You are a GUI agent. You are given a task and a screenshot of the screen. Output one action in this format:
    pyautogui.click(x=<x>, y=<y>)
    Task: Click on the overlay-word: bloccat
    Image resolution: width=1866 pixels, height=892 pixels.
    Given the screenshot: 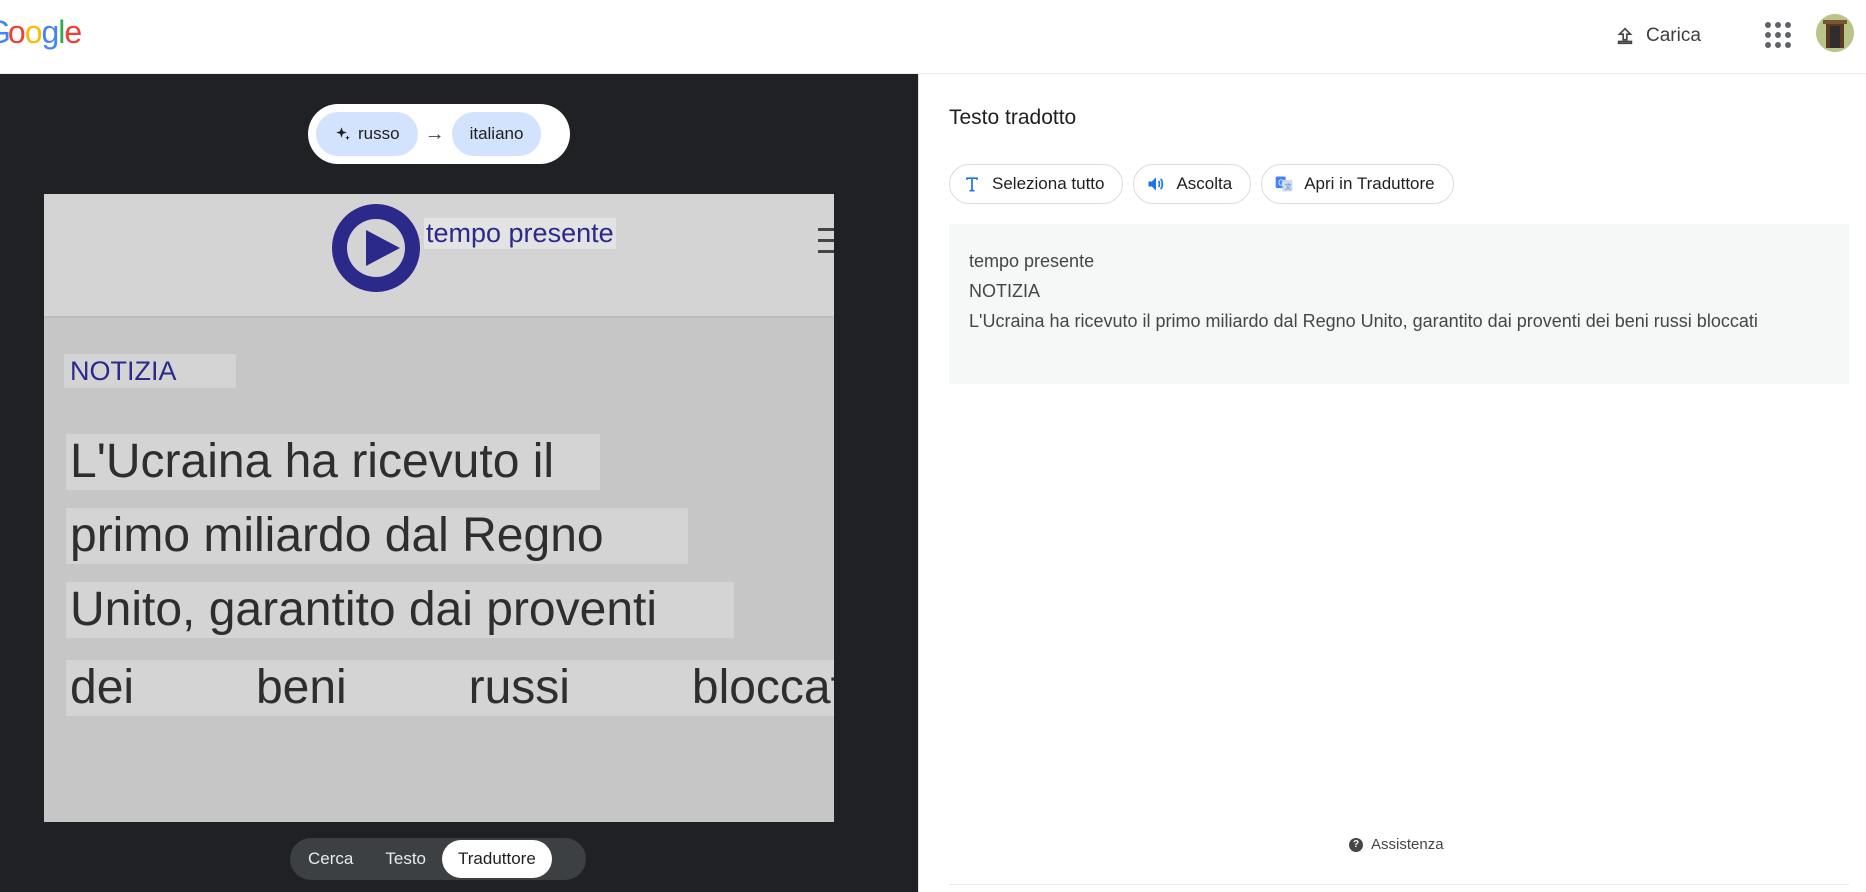 What is the action you would take?
    pyautogui.click(x=762, y=687)
    